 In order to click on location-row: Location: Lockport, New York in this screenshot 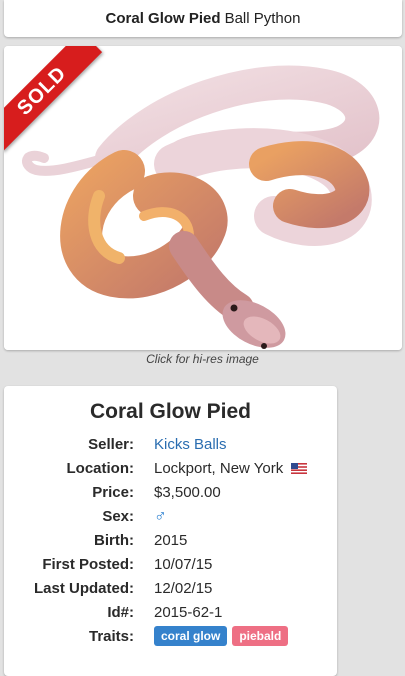, I will do `click(170, 468)`.